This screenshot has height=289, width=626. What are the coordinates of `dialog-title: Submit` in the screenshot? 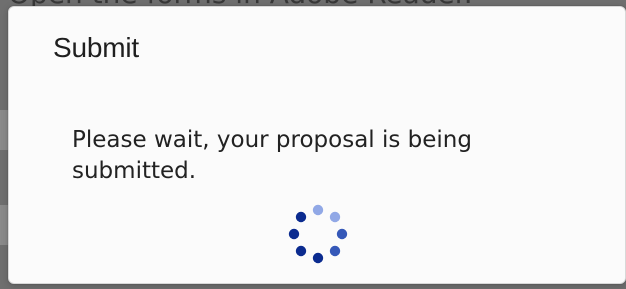 It's located at (96, 47).